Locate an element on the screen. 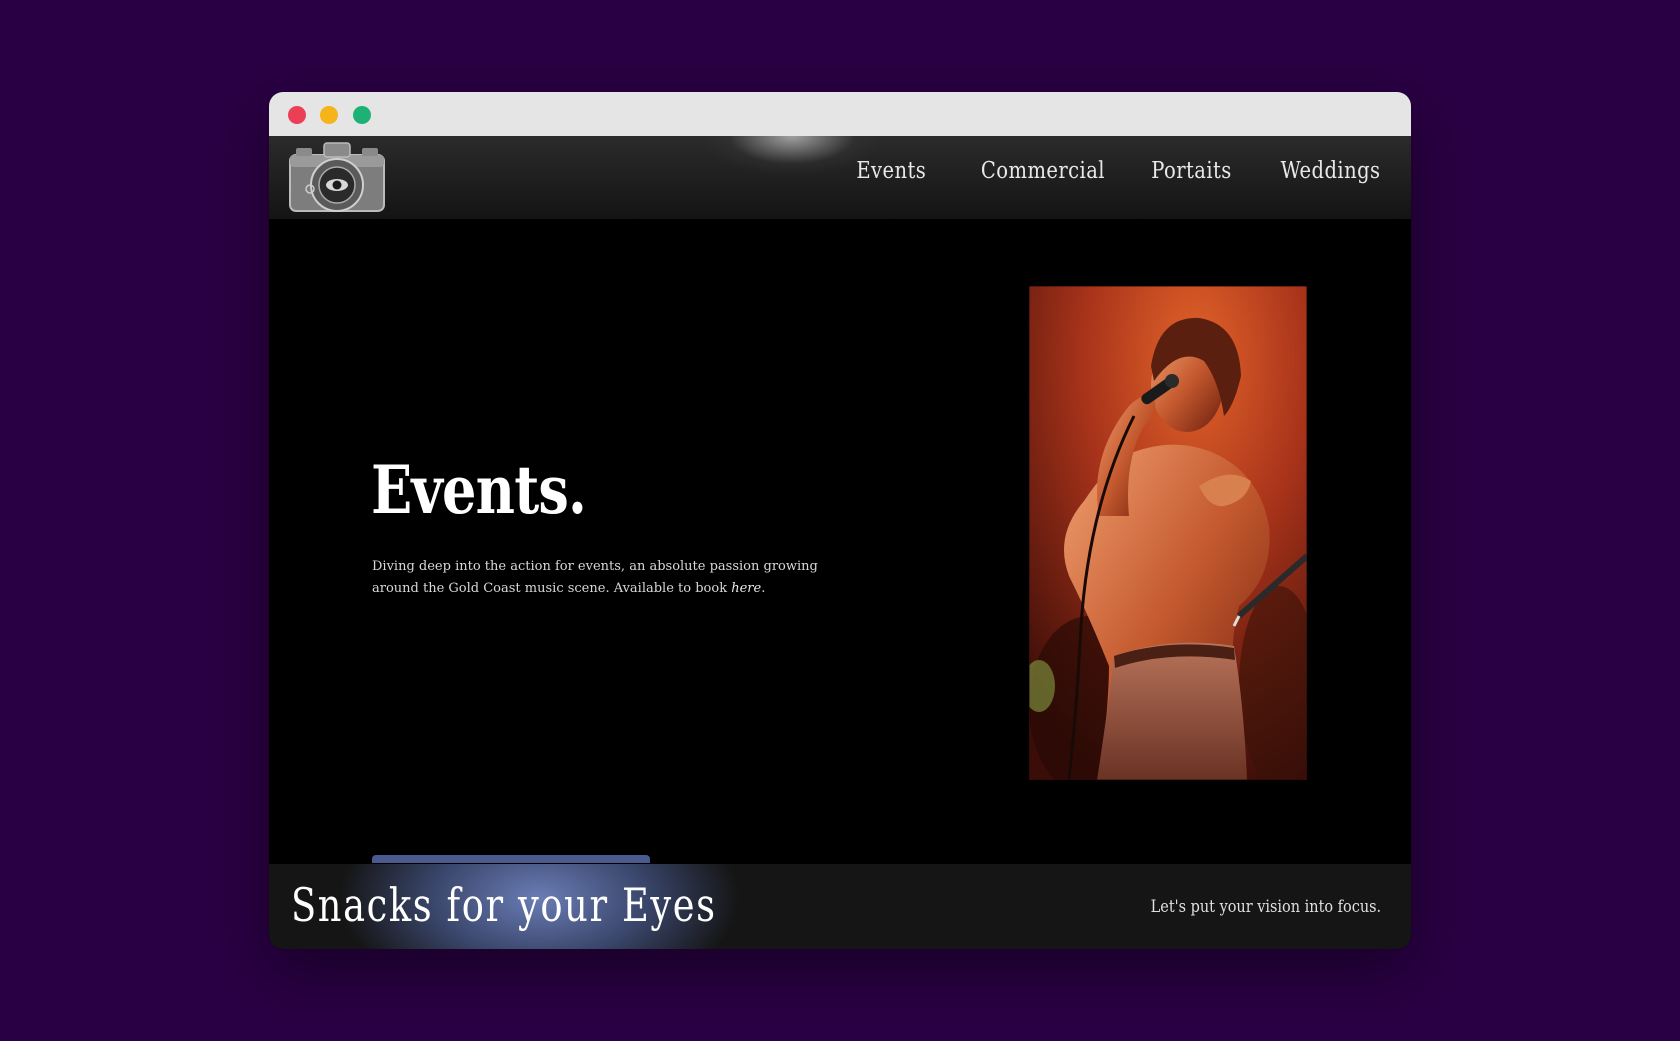 This screenshot has height=1041, width=1680. site-header: Events Commercial Portaits Weddings is located at coordinates (840, 177).